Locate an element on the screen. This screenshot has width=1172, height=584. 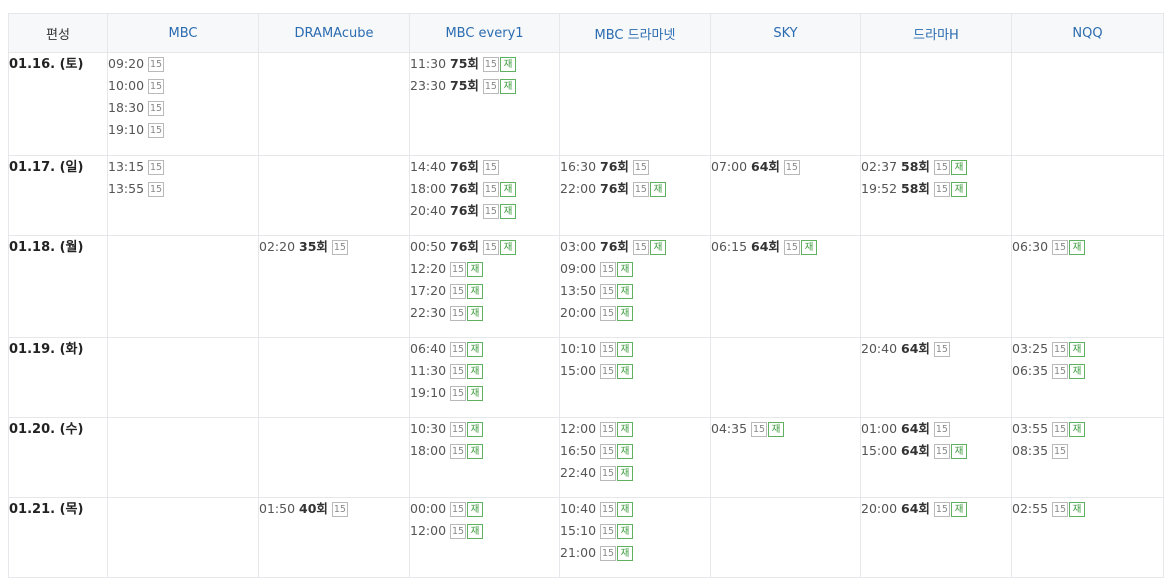
broadcast-entry: 00:50 76회 15 재 is located at coordinates (484, 247).